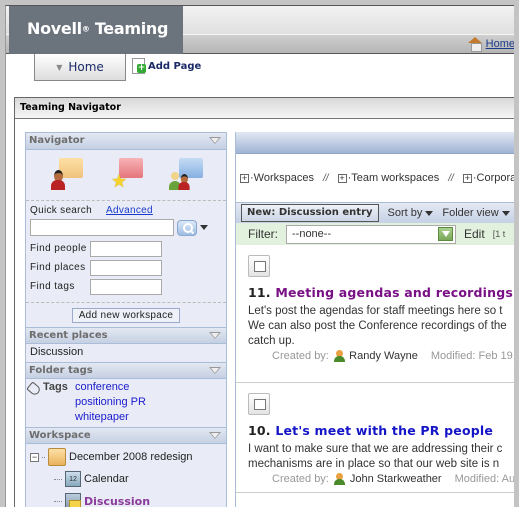 The width and height of the screenshot is (519, 507). I want to click on quick-search-row: Quick search Advanced, so click(126, 208).